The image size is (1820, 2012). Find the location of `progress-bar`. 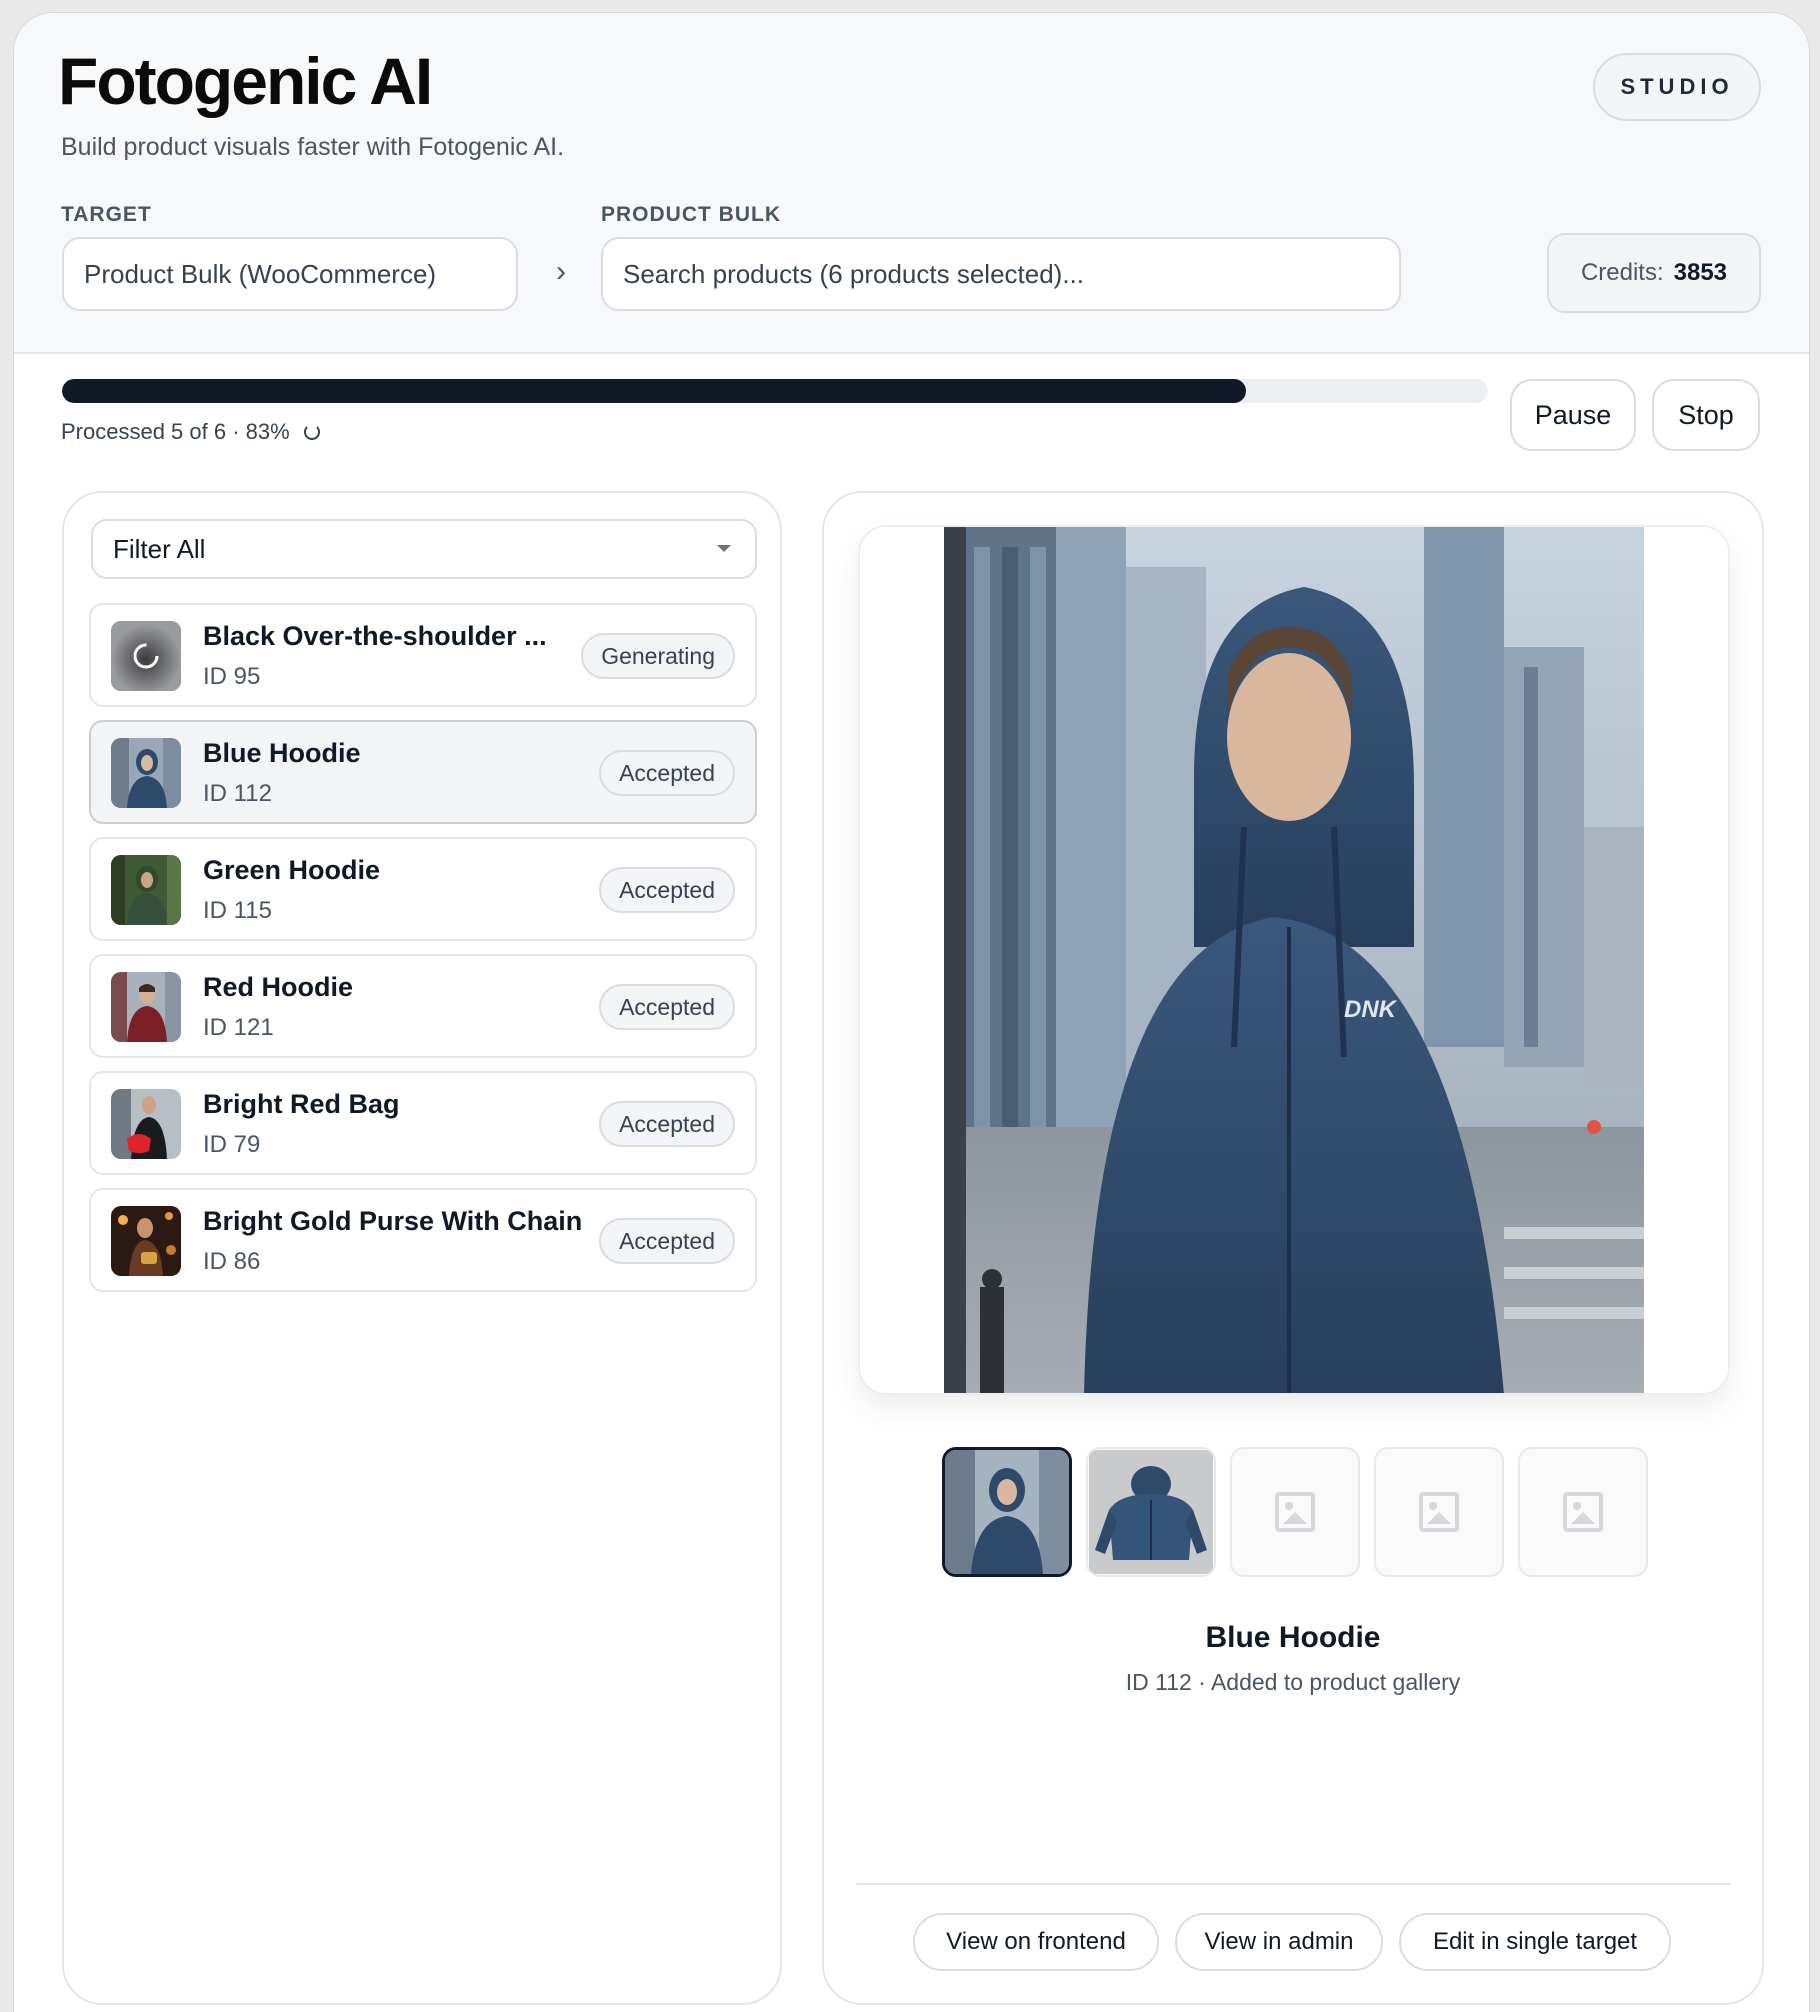

progress-bar is located at coordinates (775, 391).